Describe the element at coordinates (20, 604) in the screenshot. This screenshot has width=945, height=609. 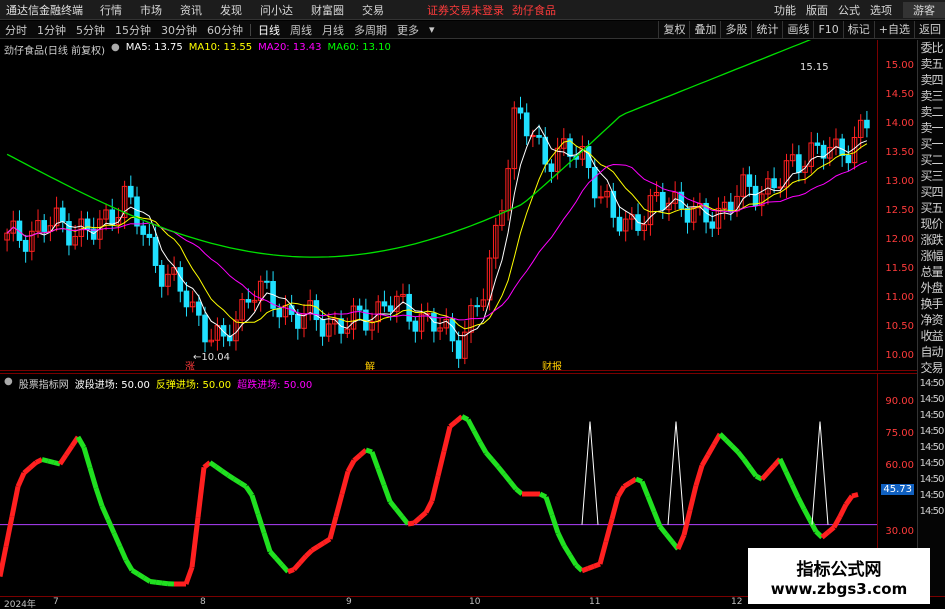
I see `date-tick: 2024年` at that location.